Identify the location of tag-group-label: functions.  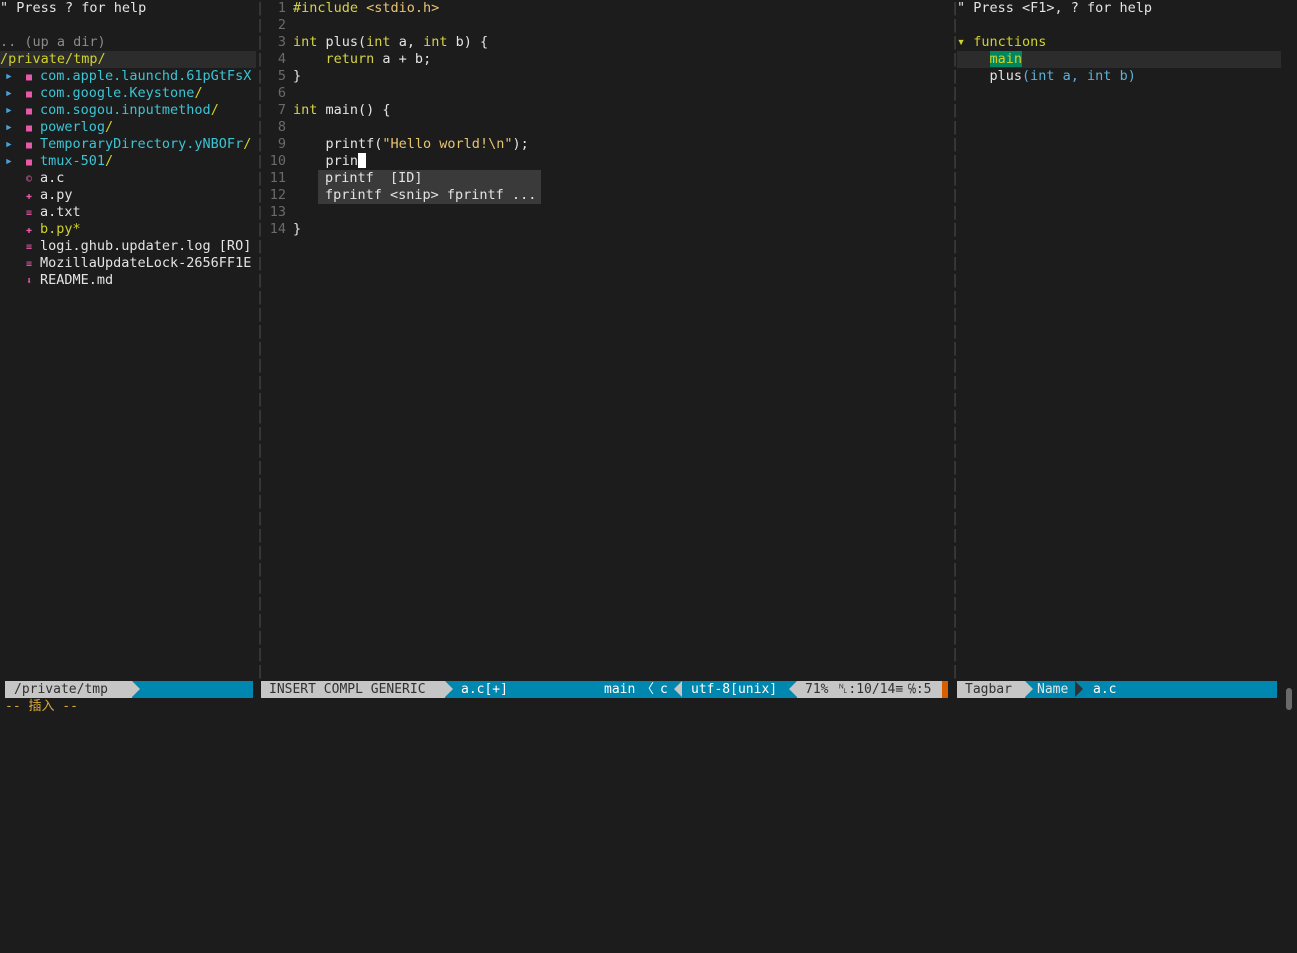
(1010, 42).